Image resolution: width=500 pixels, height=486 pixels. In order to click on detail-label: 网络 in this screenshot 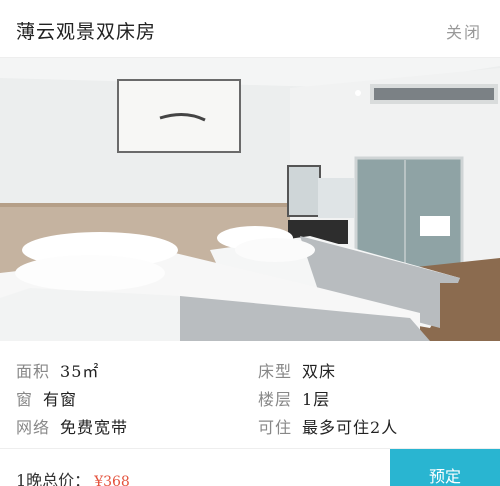, I will do `click(33, 427)`.